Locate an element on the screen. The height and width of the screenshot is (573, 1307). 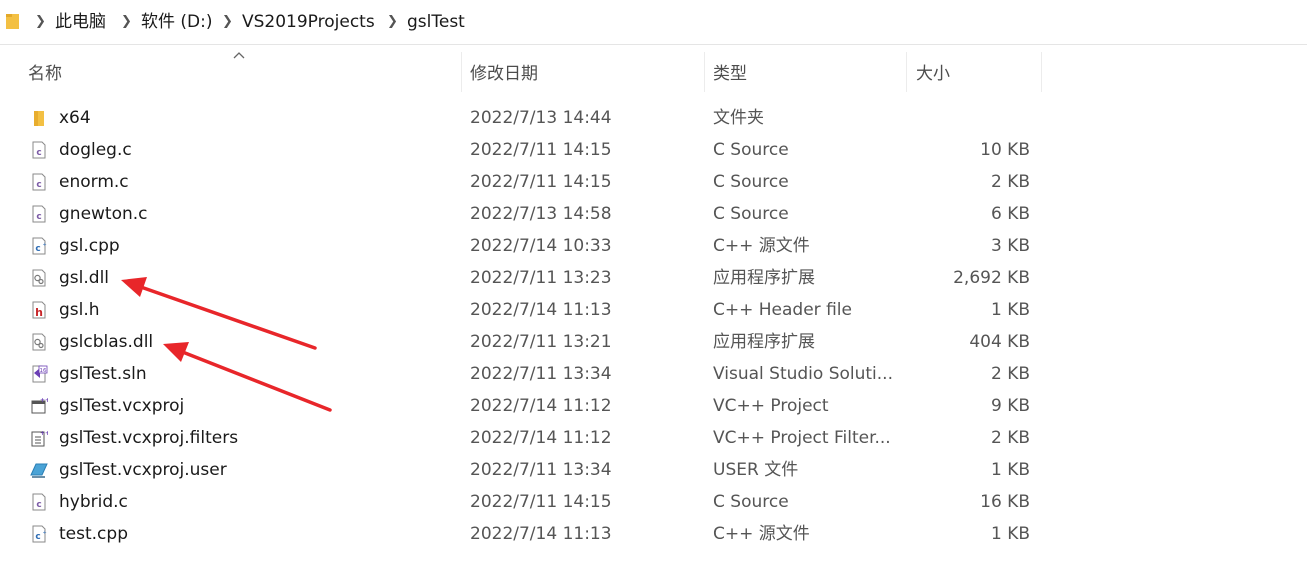
file-size: 404 KB is located at coordinates (999, 342).